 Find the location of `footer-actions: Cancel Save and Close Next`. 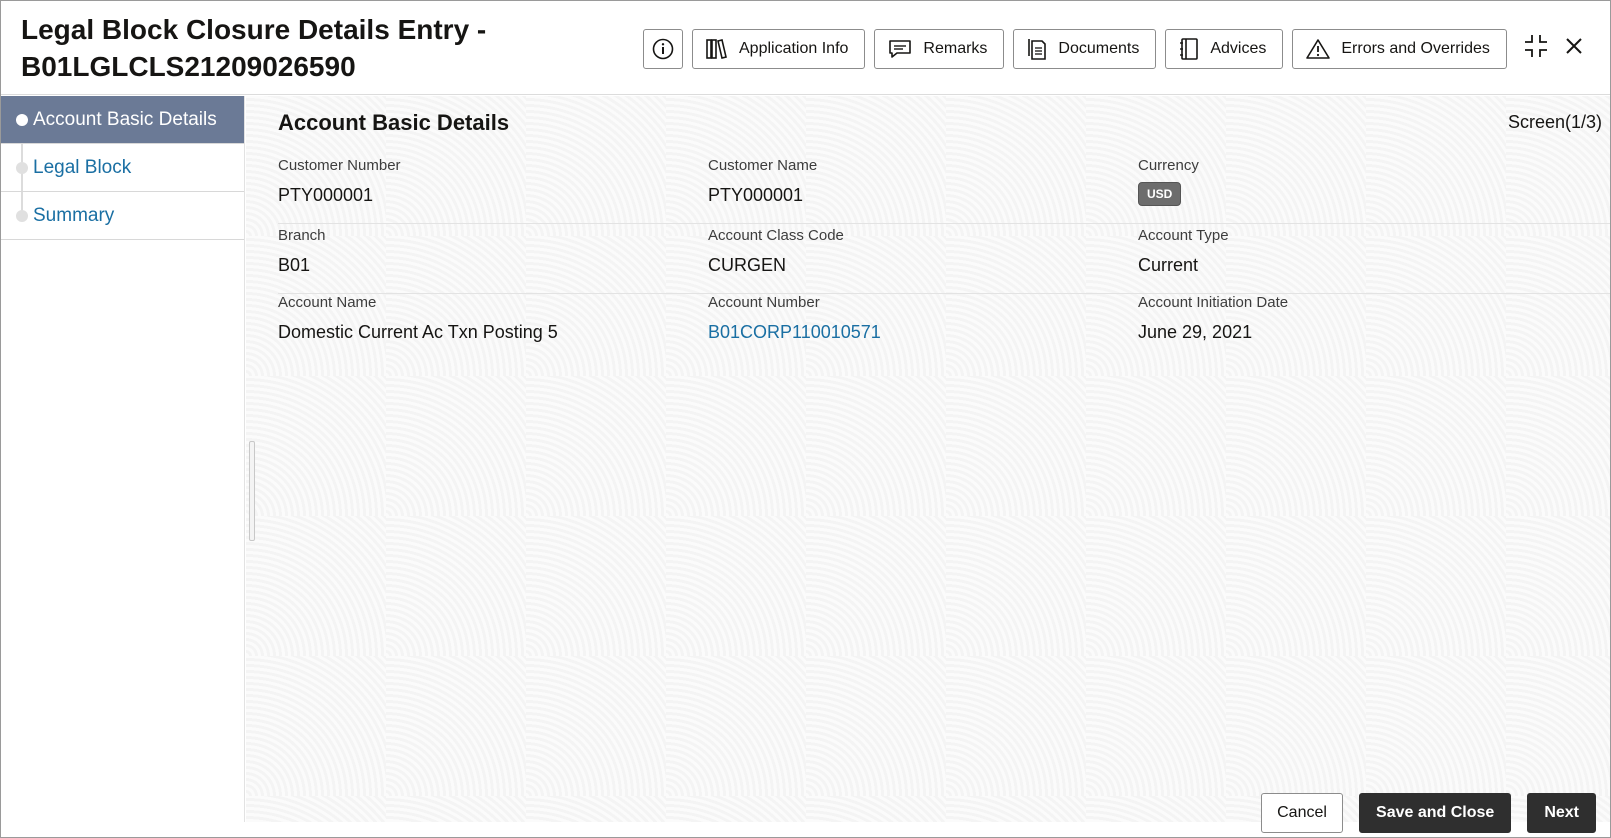

footer-actions: Cancel Save and Close Next is located at coordinates (1428, 813).